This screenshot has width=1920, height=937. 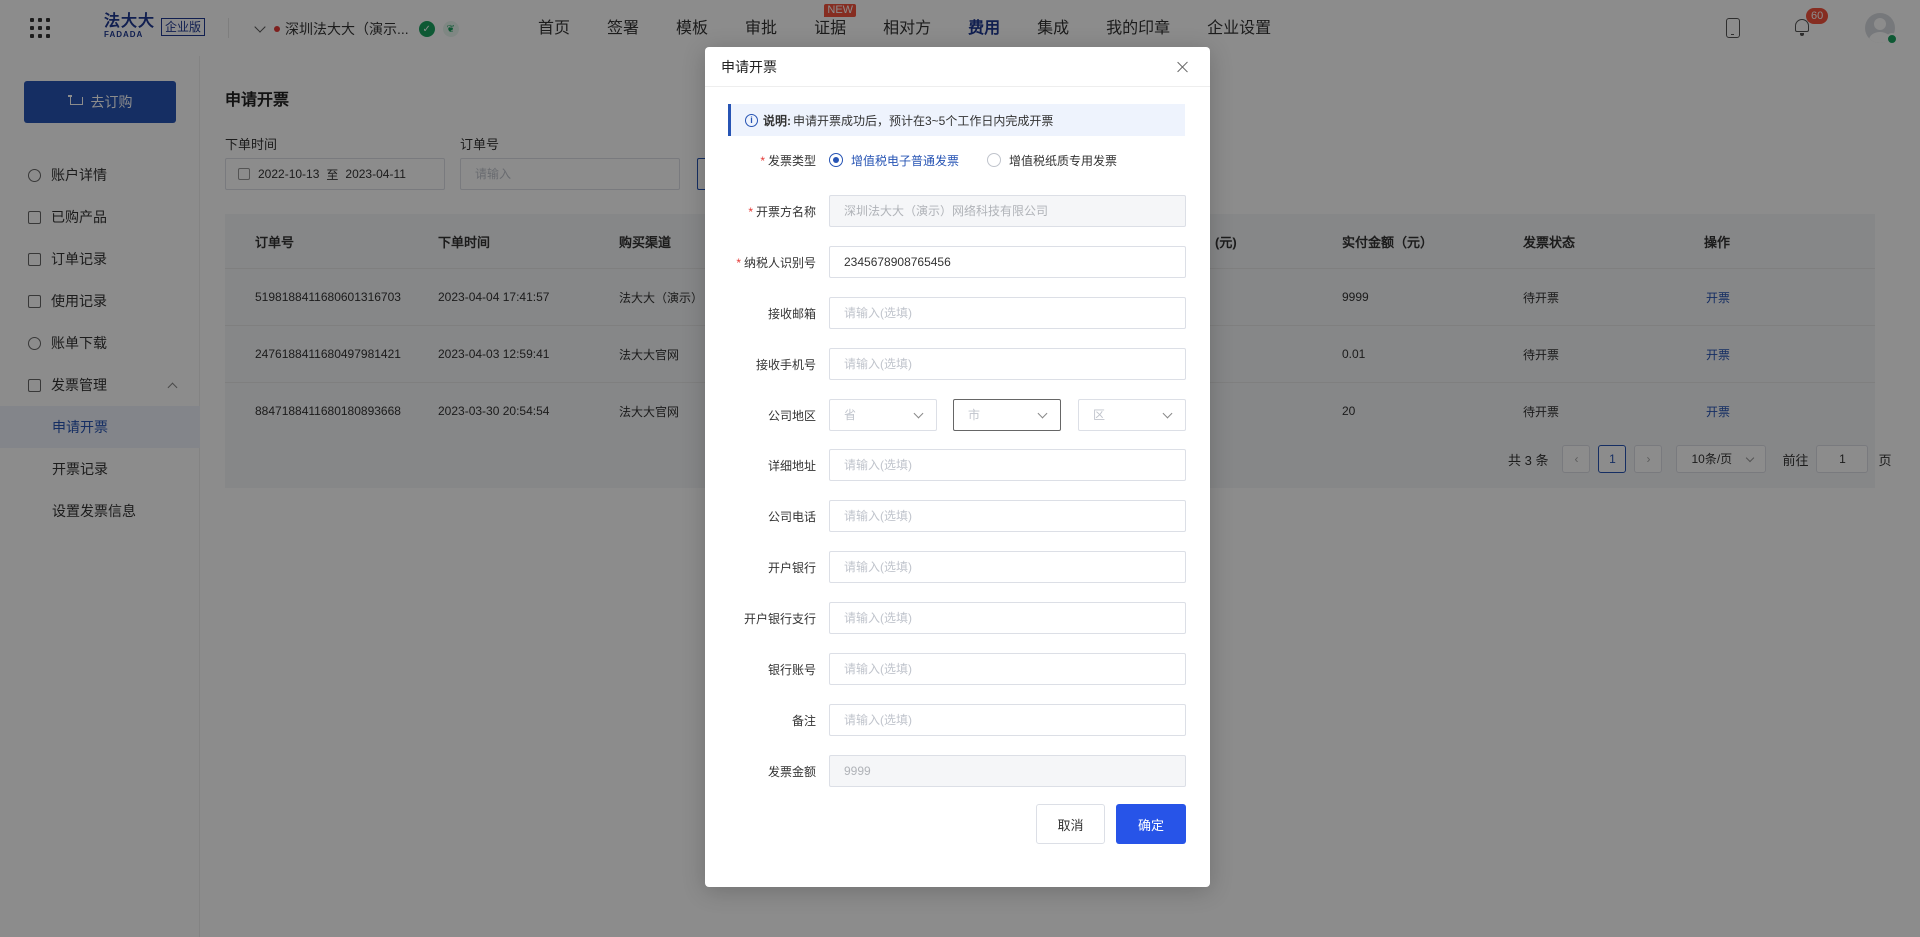 I want to click on email-field: 请输入(选填), so click(x=1007, y=313).